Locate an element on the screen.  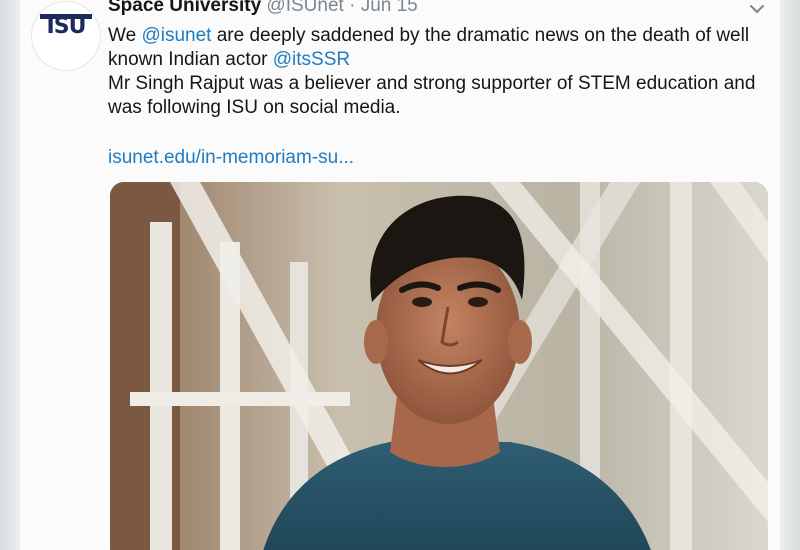
background-right is located at coordinates (790, 275).